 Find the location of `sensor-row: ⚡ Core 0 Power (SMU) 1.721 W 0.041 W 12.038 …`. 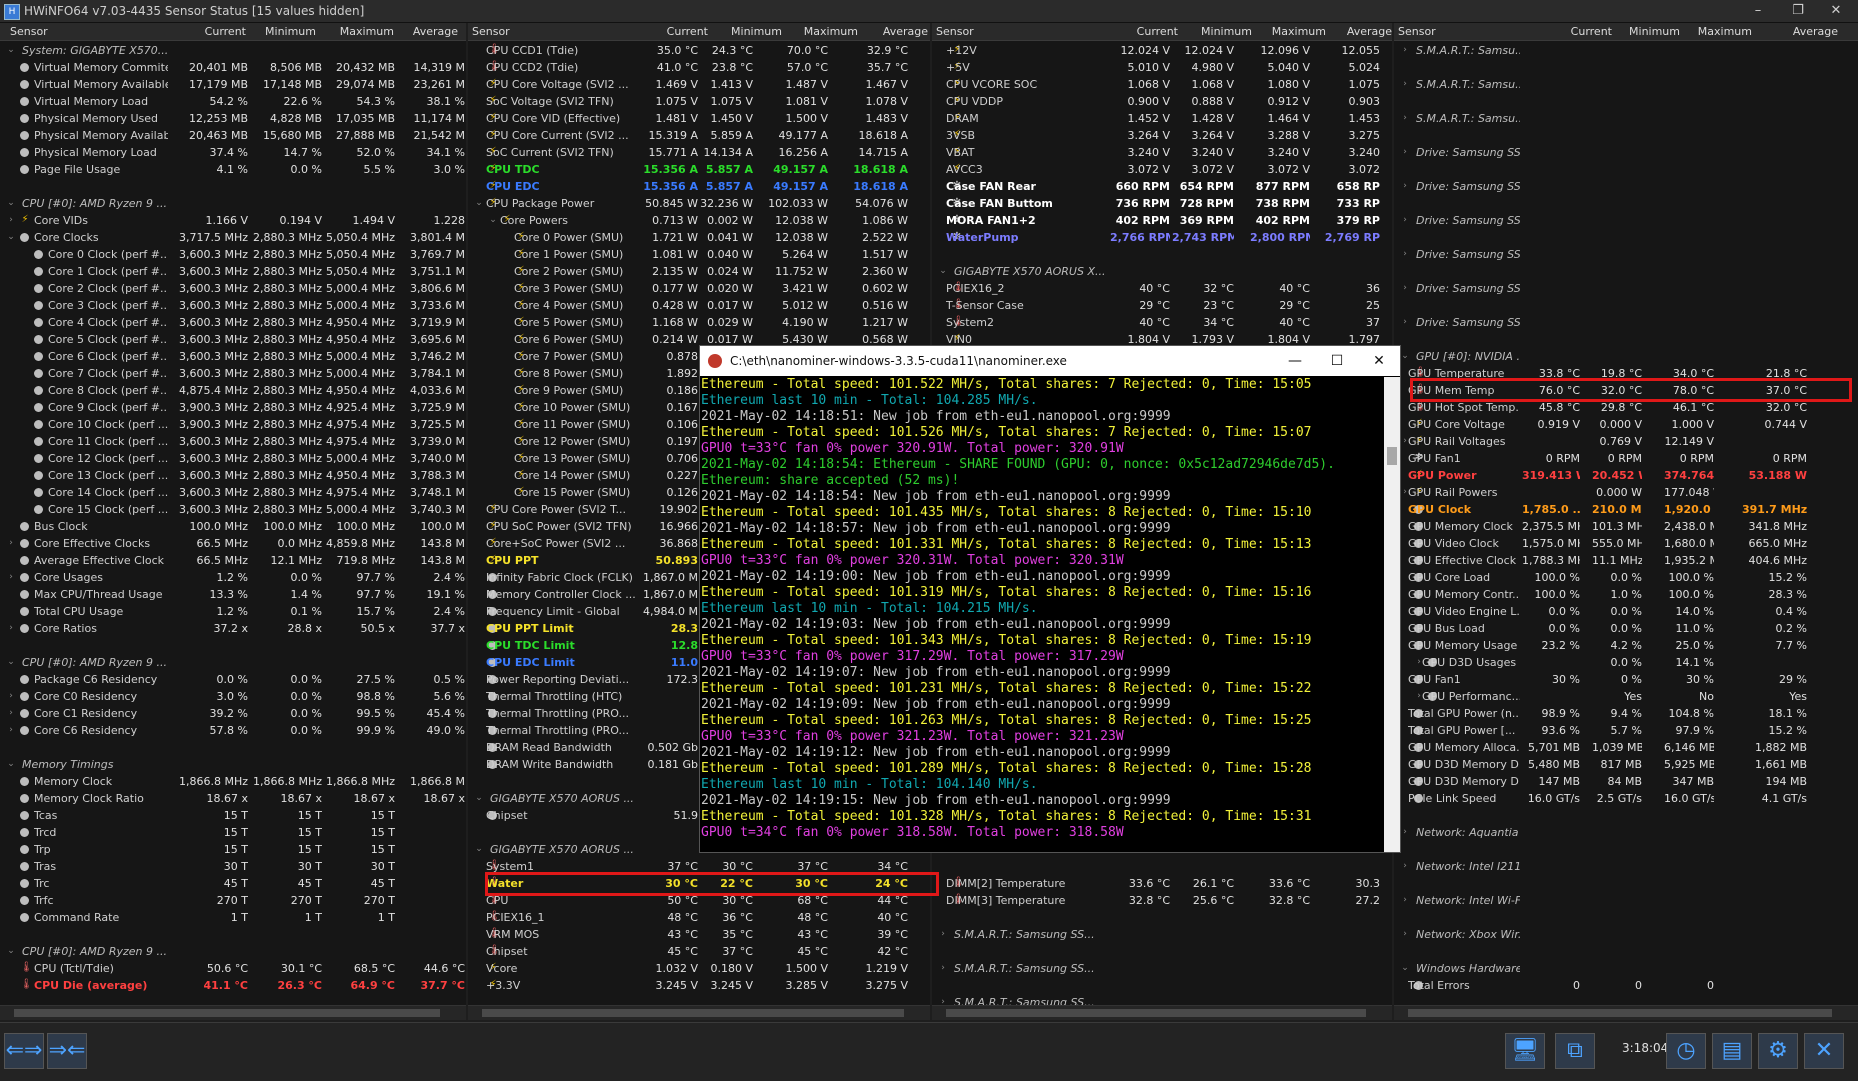

sensor-row: ⚡ Core 0 Power (SMU) 1.721 W 0.041 W 12.038 … is located at coordinates (699, 237).